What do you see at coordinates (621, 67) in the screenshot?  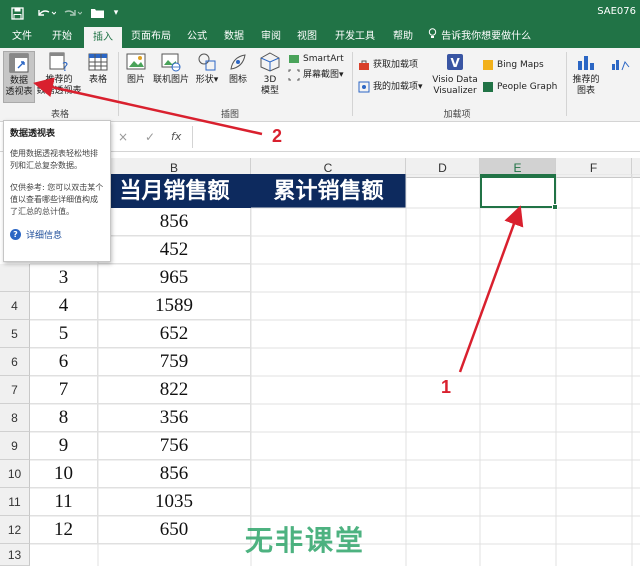 I see `chart-types-icon` at bounding box center [621, 67].